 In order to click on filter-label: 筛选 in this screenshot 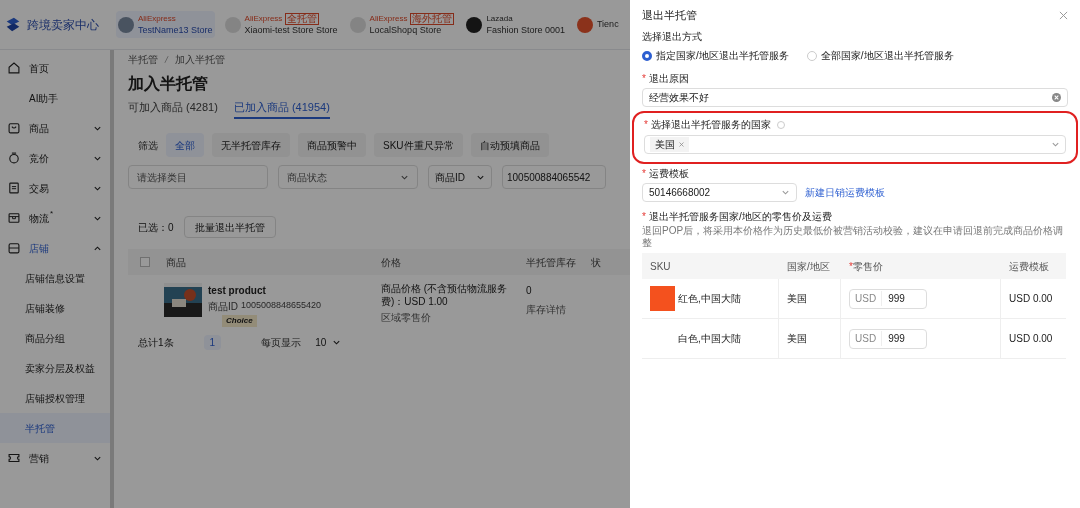, I will do `click(148, 145)`.